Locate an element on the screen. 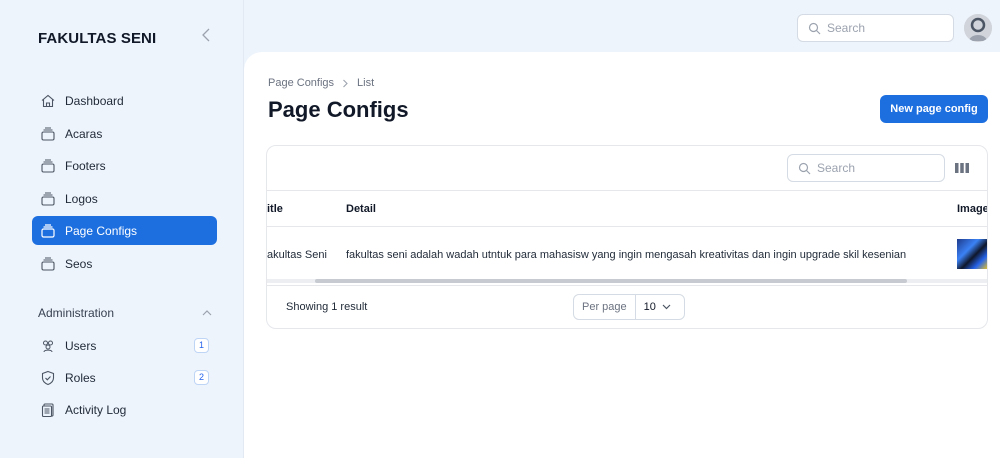  sidebar-item-acaras: Acaras is located at coordinates (124, 133).